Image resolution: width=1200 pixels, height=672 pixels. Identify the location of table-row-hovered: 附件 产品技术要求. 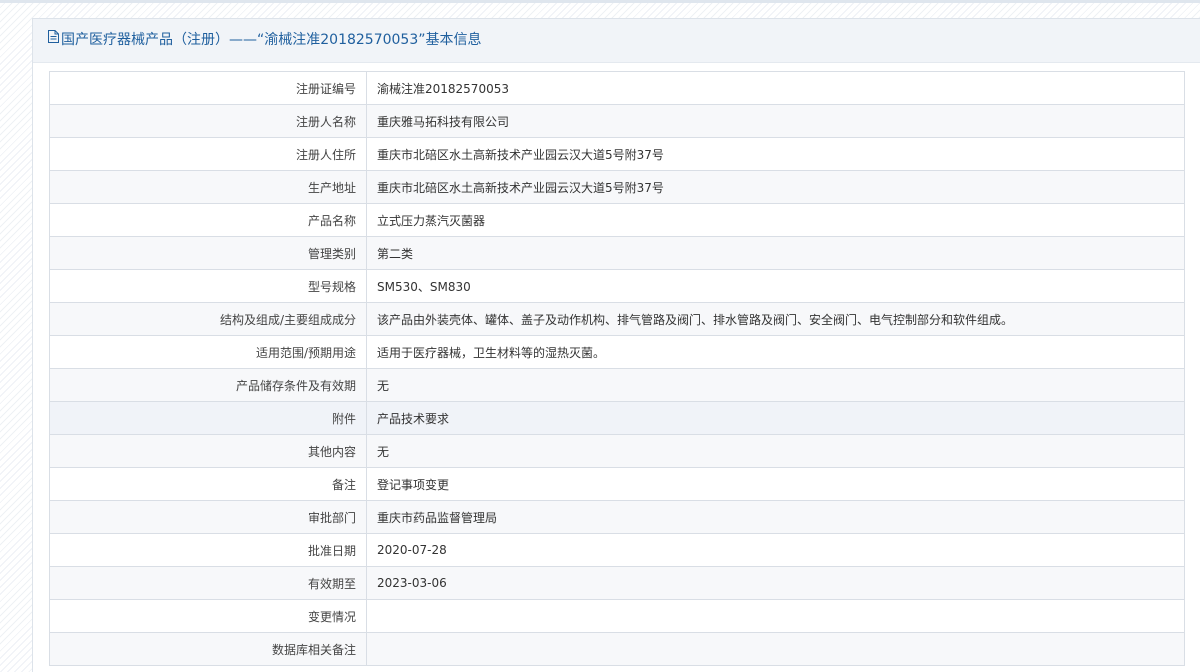
(617, 418).